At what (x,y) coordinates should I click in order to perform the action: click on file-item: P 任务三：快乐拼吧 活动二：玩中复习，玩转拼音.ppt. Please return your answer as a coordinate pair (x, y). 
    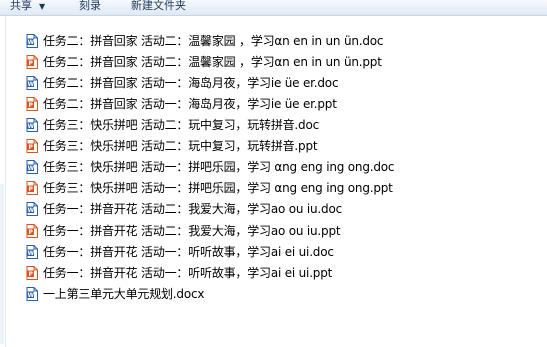
    Looking at the image, I should click on (172, 146).